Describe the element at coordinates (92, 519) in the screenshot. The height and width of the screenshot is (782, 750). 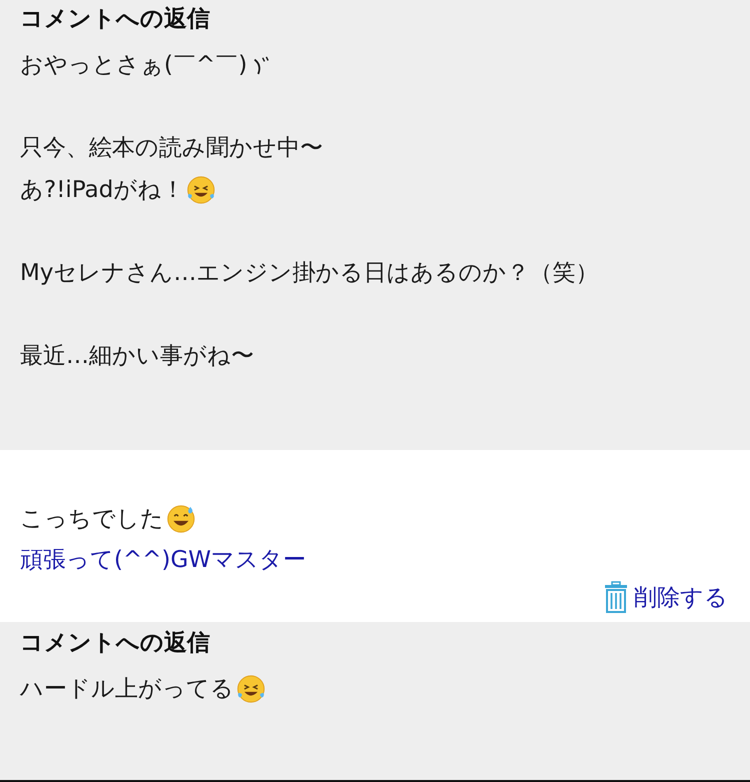
I see `comment-text: こっちでした` at that location.